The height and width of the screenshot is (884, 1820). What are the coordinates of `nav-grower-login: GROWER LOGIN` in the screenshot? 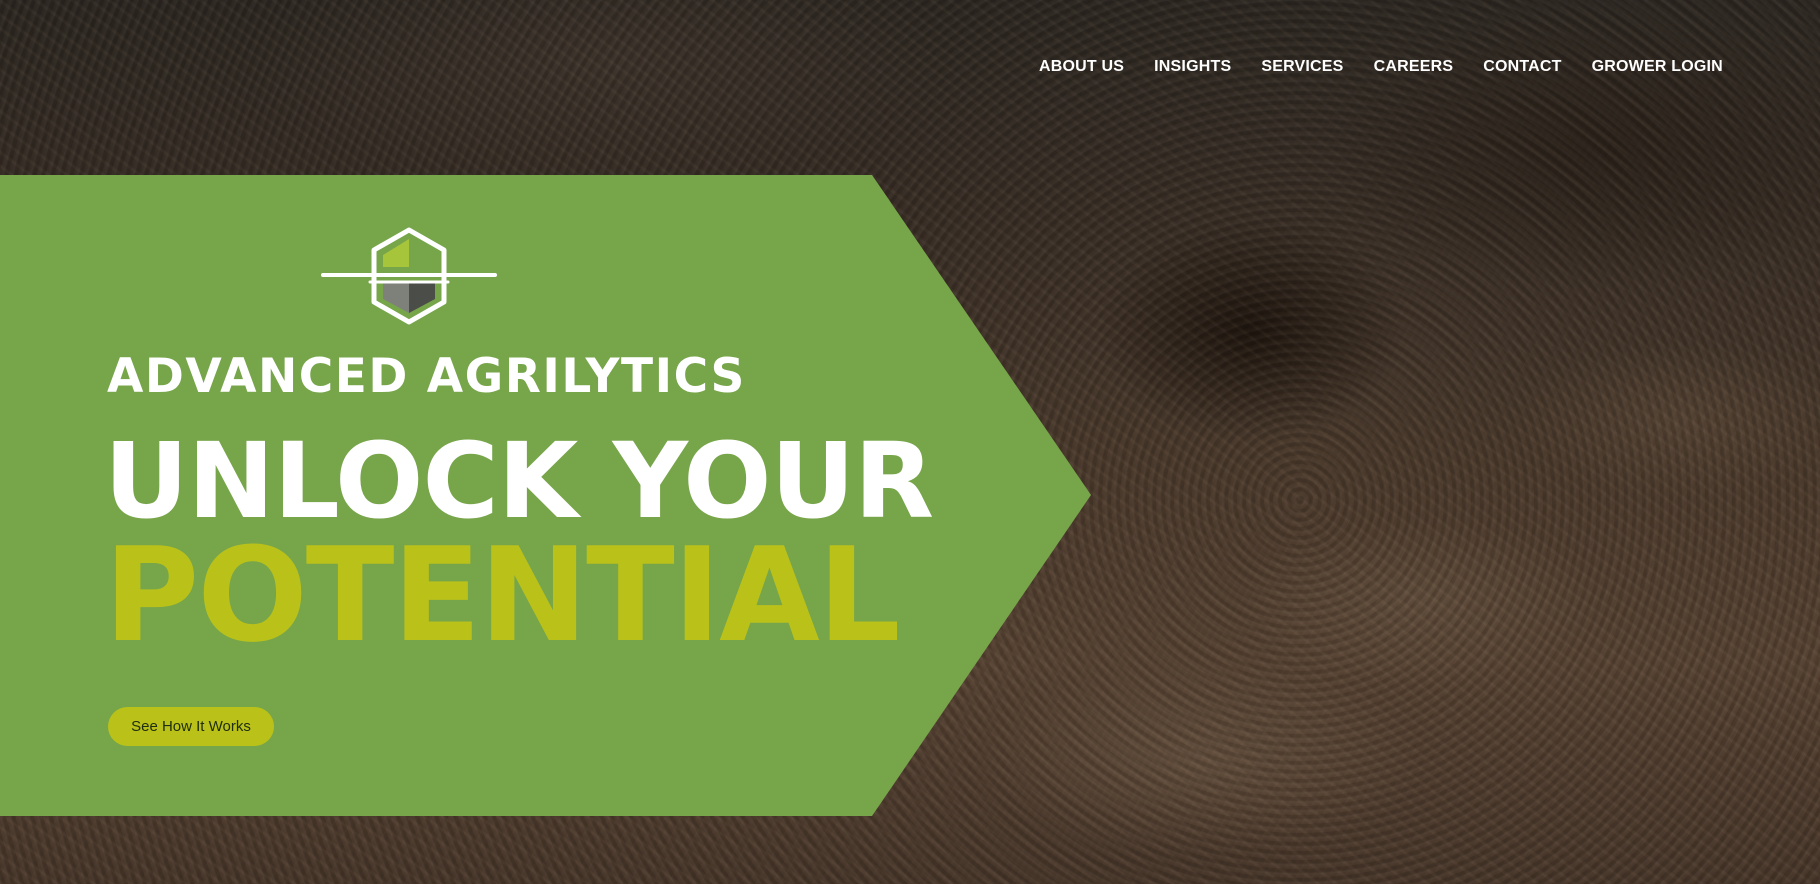 It's located at (1657, 67).